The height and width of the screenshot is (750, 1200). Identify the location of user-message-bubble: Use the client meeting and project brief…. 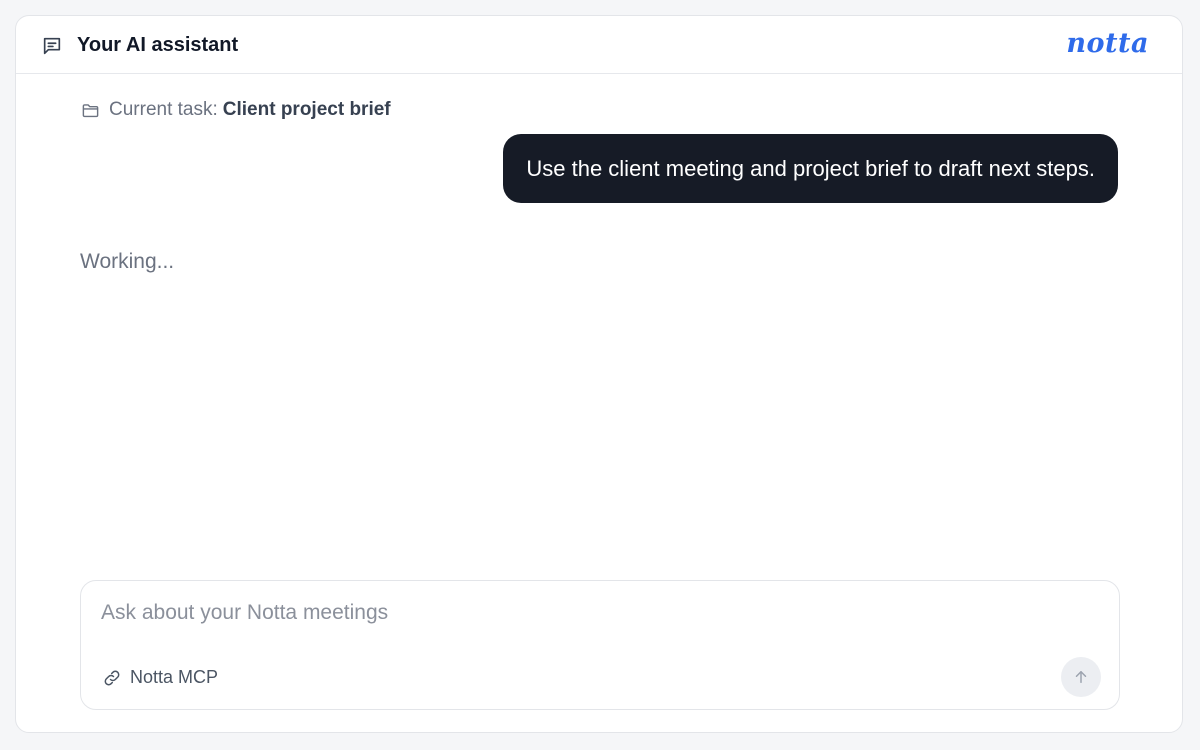
(810, 168).